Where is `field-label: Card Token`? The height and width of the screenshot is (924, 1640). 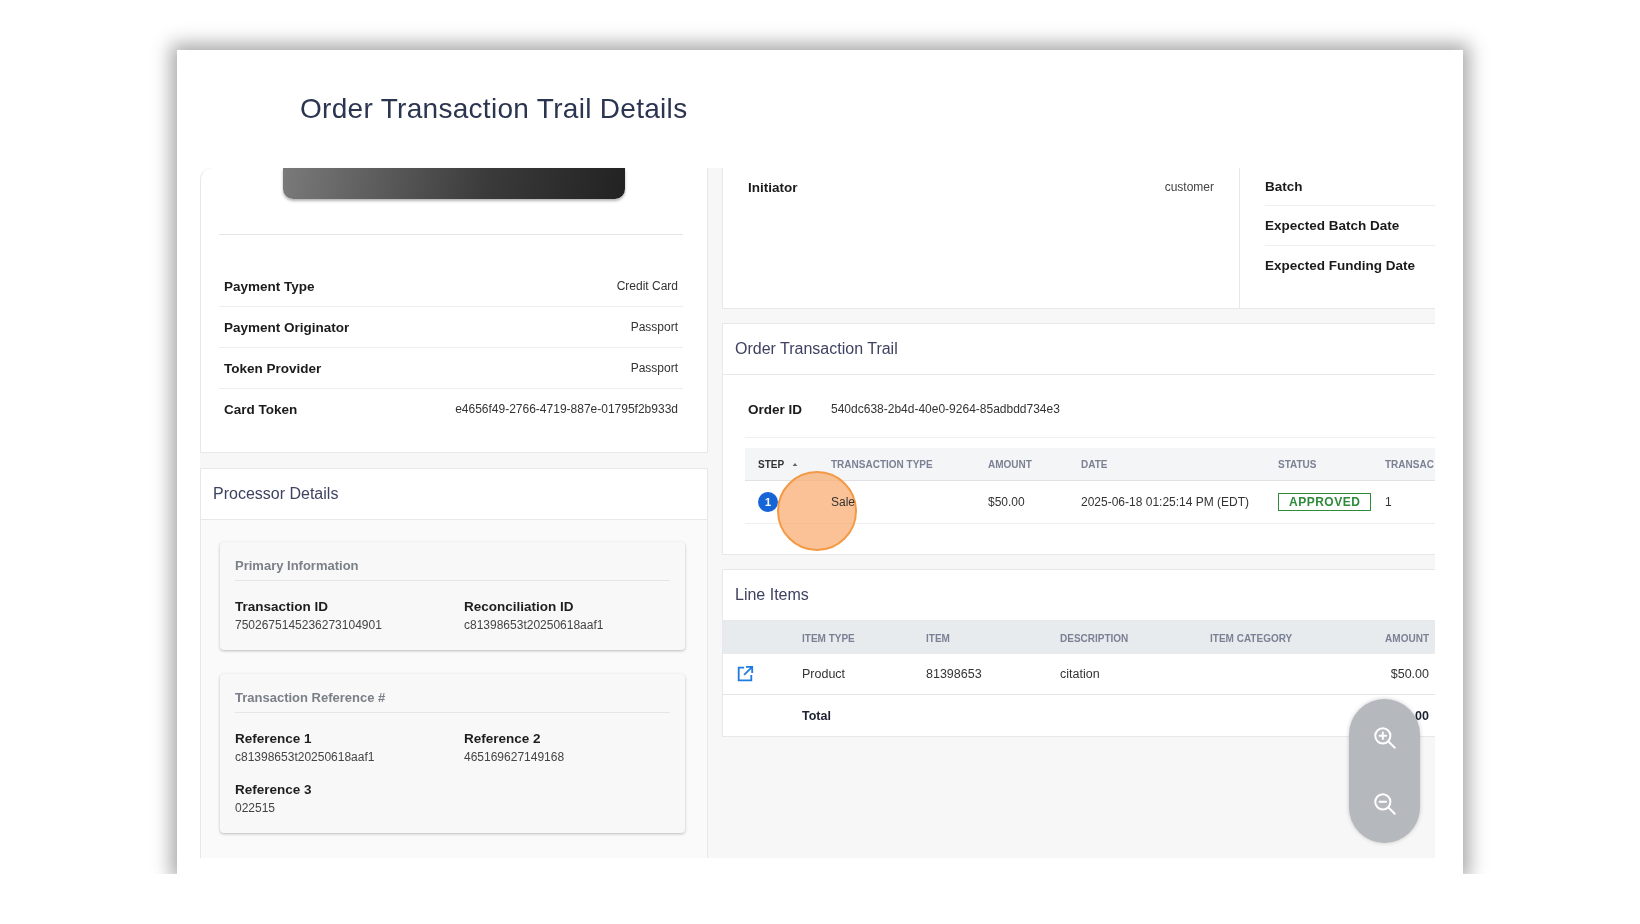 field-label: Card Token is located at coordinates (261, 409).